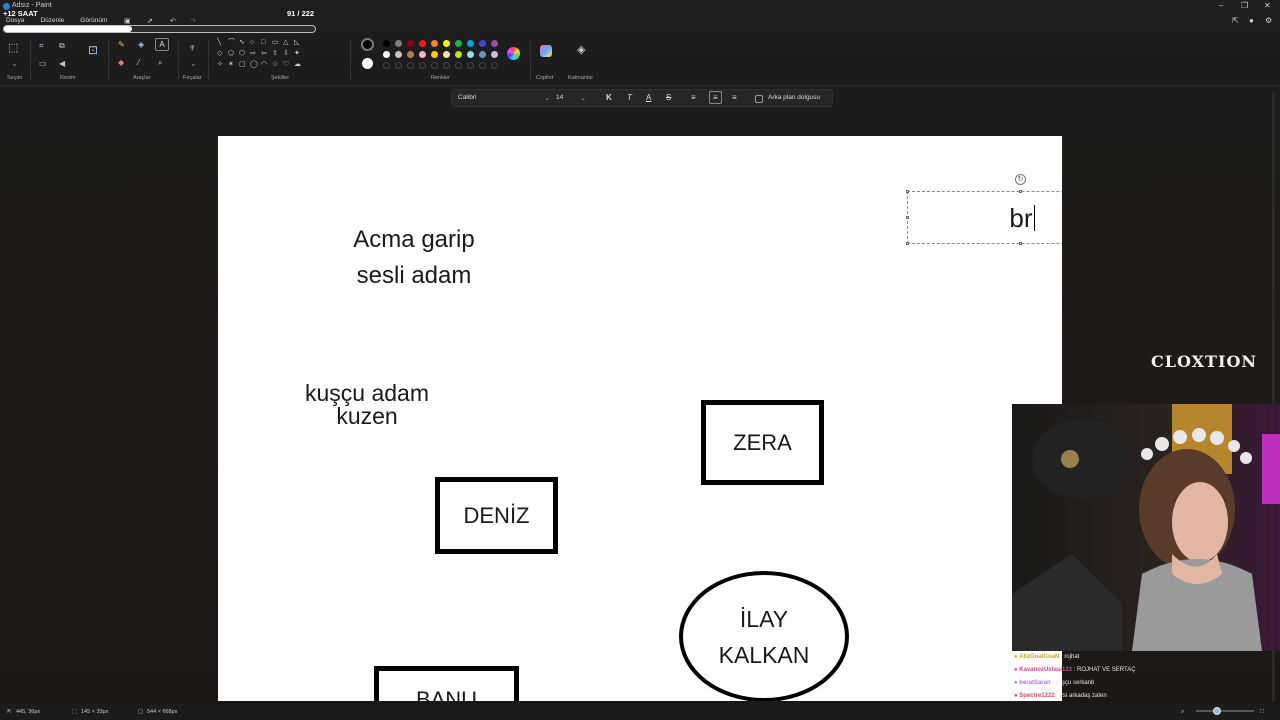 This screenshot has width=1280, height=720. What do you see at coordinates (296, 43) in the screenshot?
I see `shape-icon: ◺` at bounding box center [296, 43].